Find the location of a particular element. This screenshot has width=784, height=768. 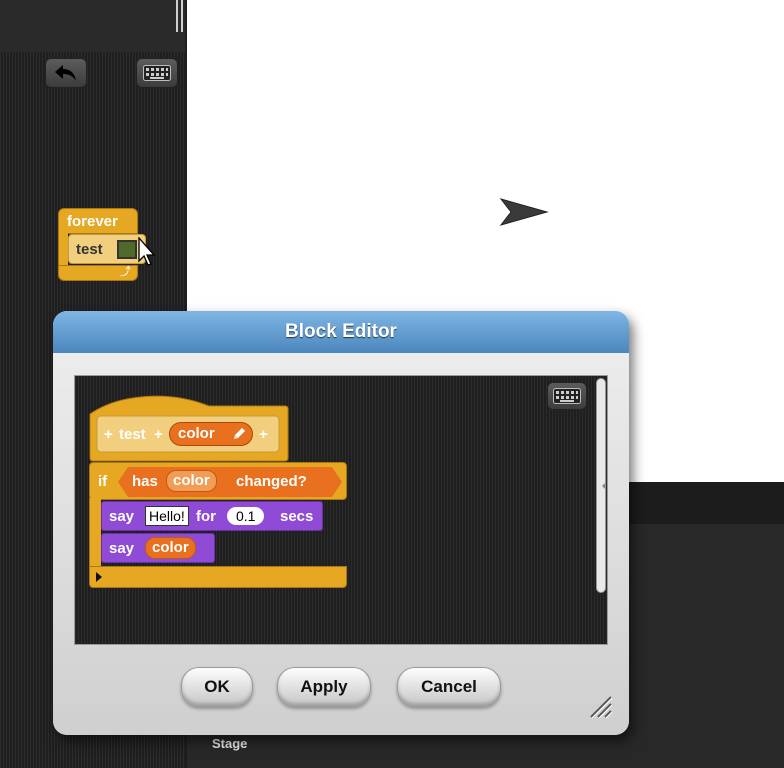

has-label: has is located at coordinates (145, 481).